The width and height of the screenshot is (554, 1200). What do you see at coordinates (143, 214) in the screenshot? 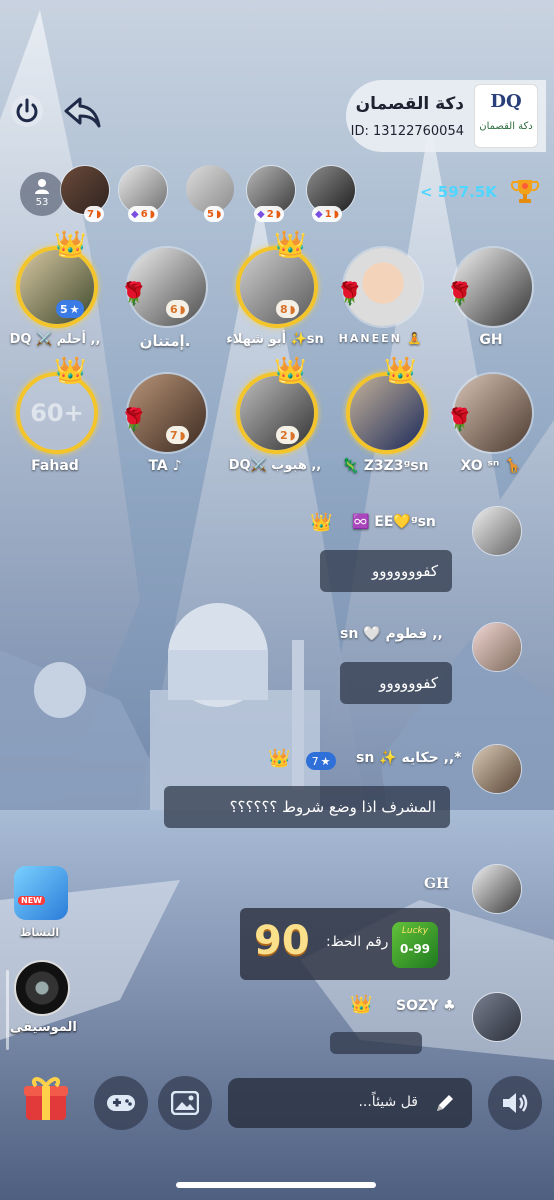
I see `rank-badge: ◆ 6 ◗` at bounding box center [143, 214].